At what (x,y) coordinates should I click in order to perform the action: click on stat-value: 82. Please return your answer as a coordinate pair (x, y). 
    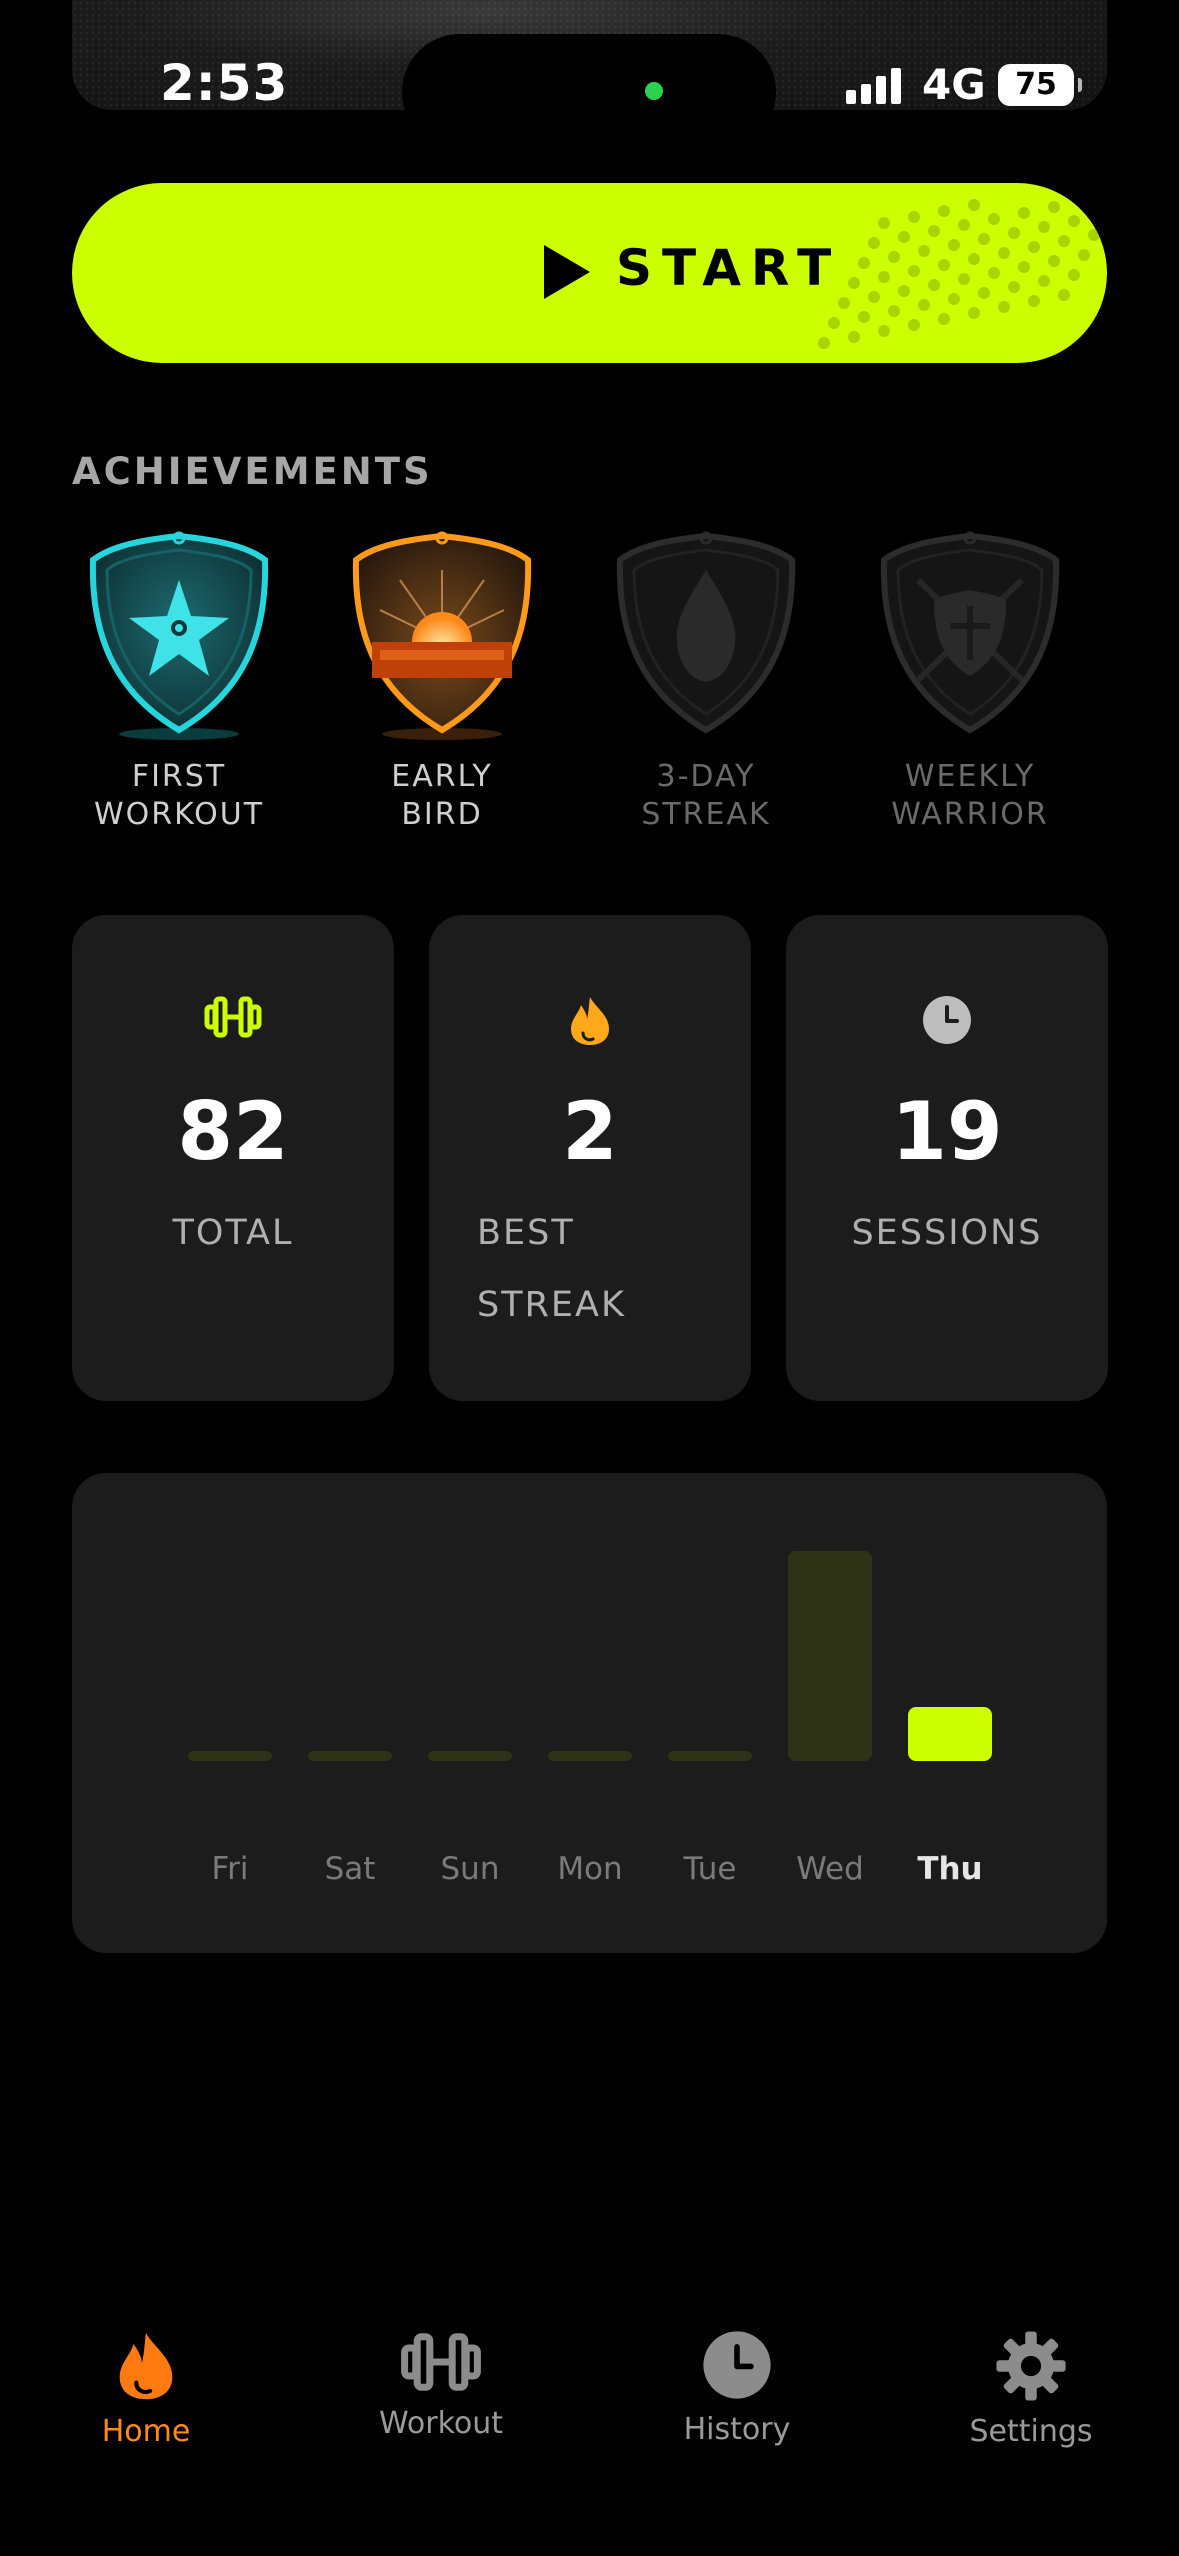
    Looking at the image, I should click on (233, 1131).